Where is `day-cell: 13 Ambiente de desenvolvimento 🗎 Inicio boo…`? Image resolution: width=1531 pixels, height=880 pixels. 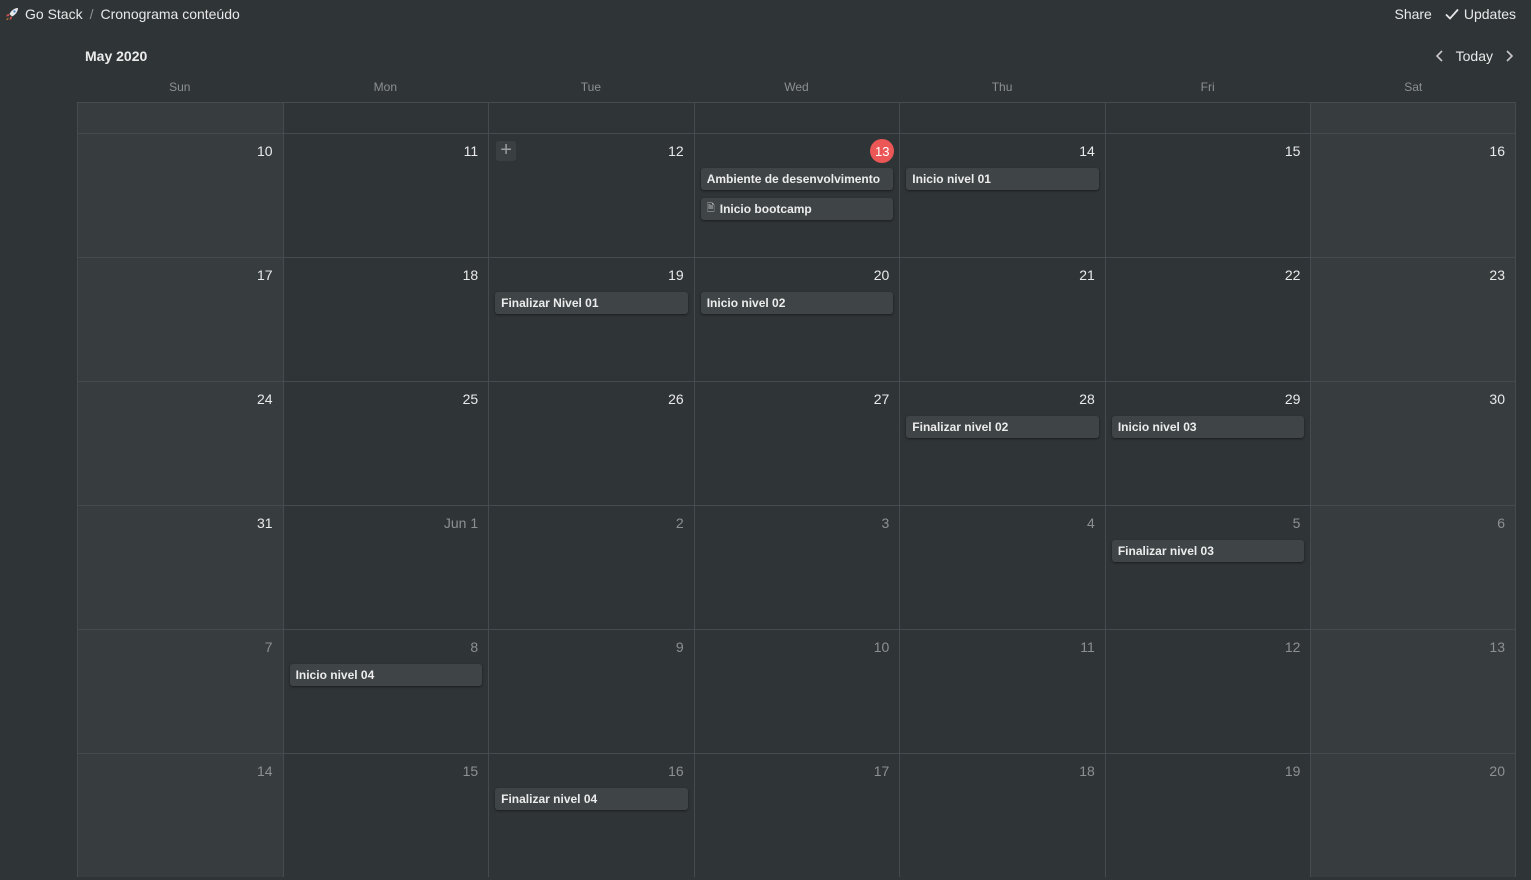 day-cell: 13 Ambiente de desenvolvimento 🗎 Inicio boo… is located at coordinates (796, 195).